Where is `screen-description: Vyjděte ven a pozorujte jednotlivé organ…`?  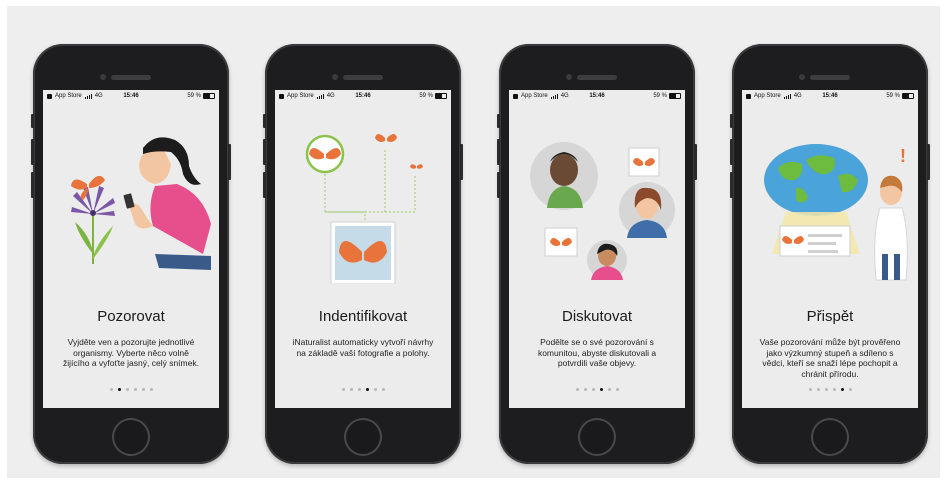 screen-description: Vyjděte ven a pozorujte jednotlivé organ… is located at coordinates (131, 352).